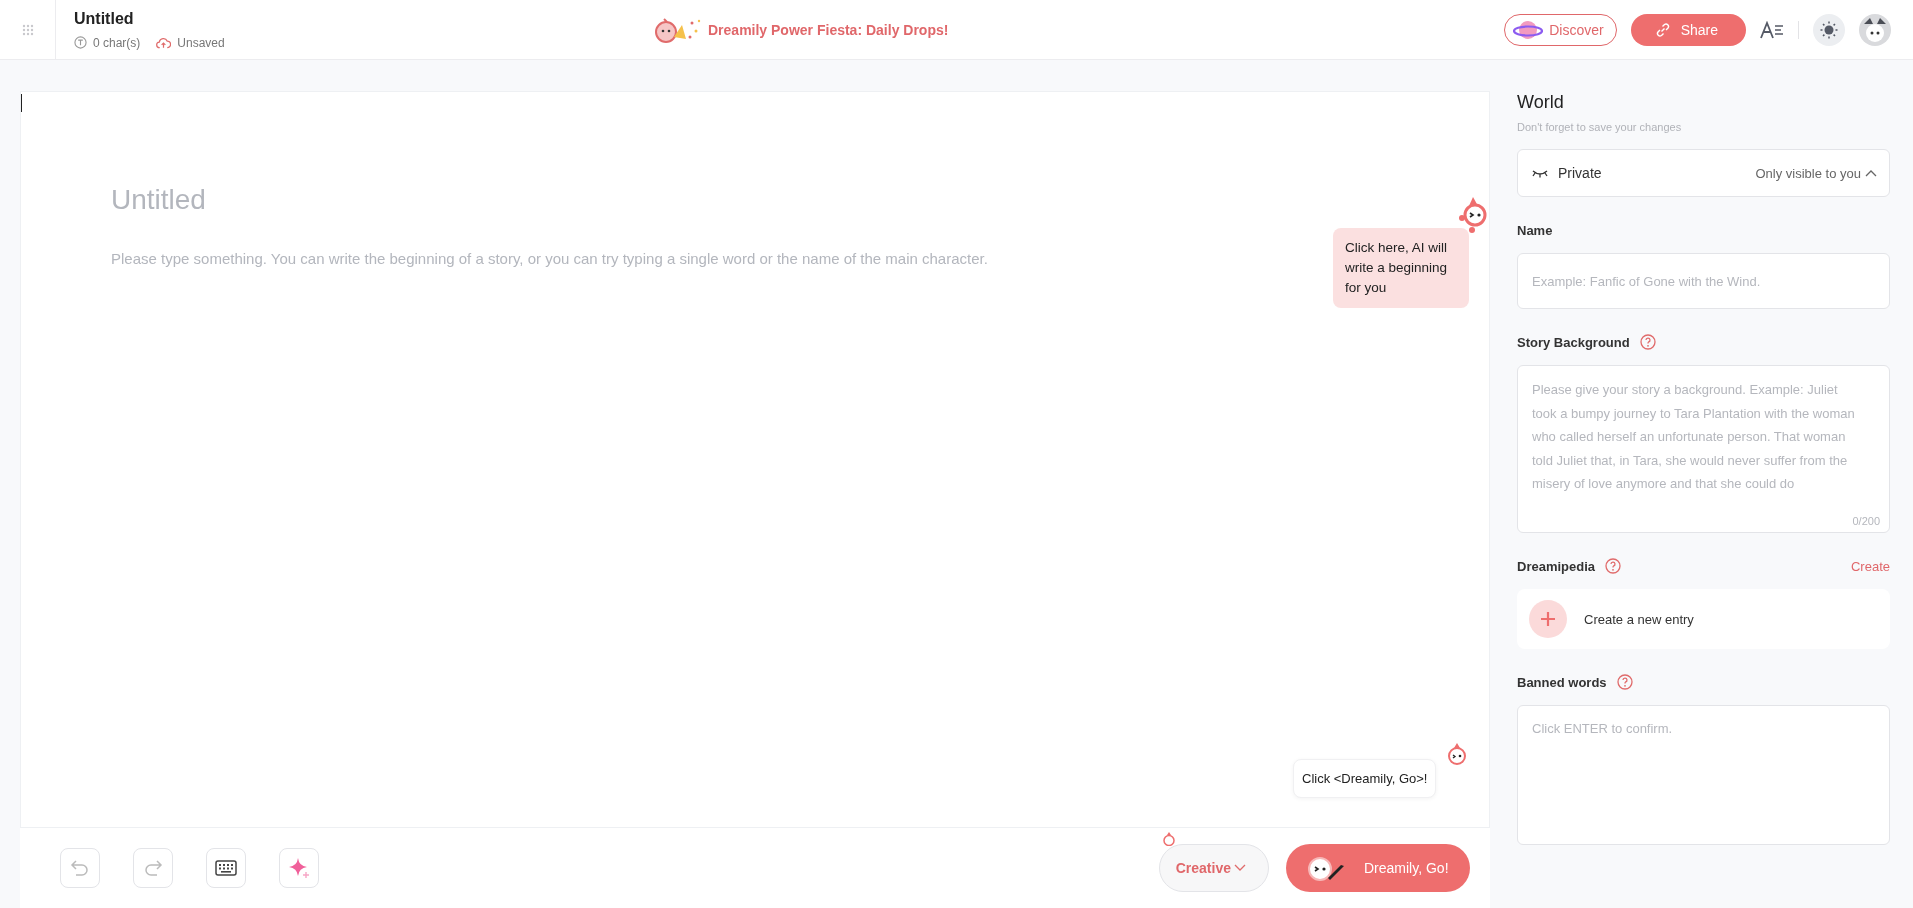  What do you see at coordinates (1875, 29) in the screenshot?
I see `user-avatar` at bounding box center [1875, 29].